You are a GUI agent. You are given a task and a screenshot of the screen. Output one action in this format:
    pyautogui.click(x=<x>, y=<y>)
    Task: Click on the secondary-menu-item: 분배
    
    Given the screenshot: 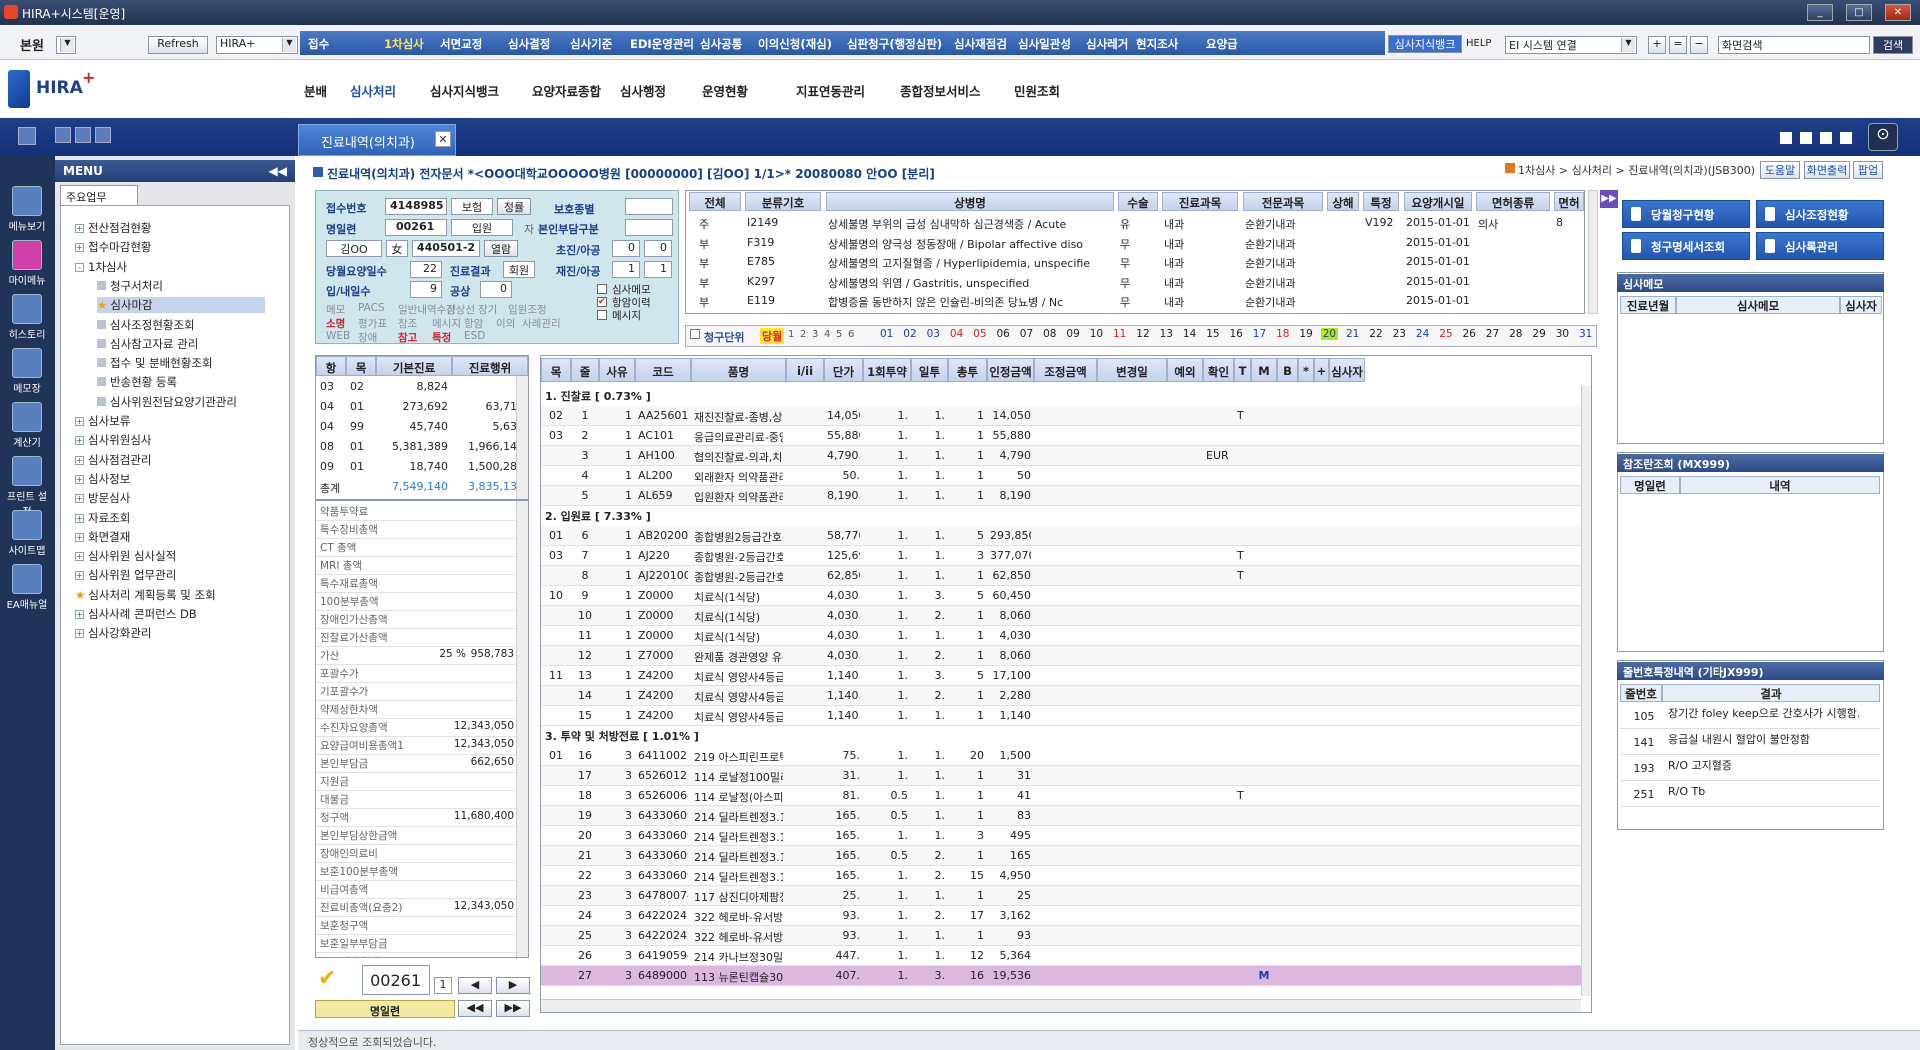 What is the action you would take?
    pyautogui.click(x=315, y=90)
    